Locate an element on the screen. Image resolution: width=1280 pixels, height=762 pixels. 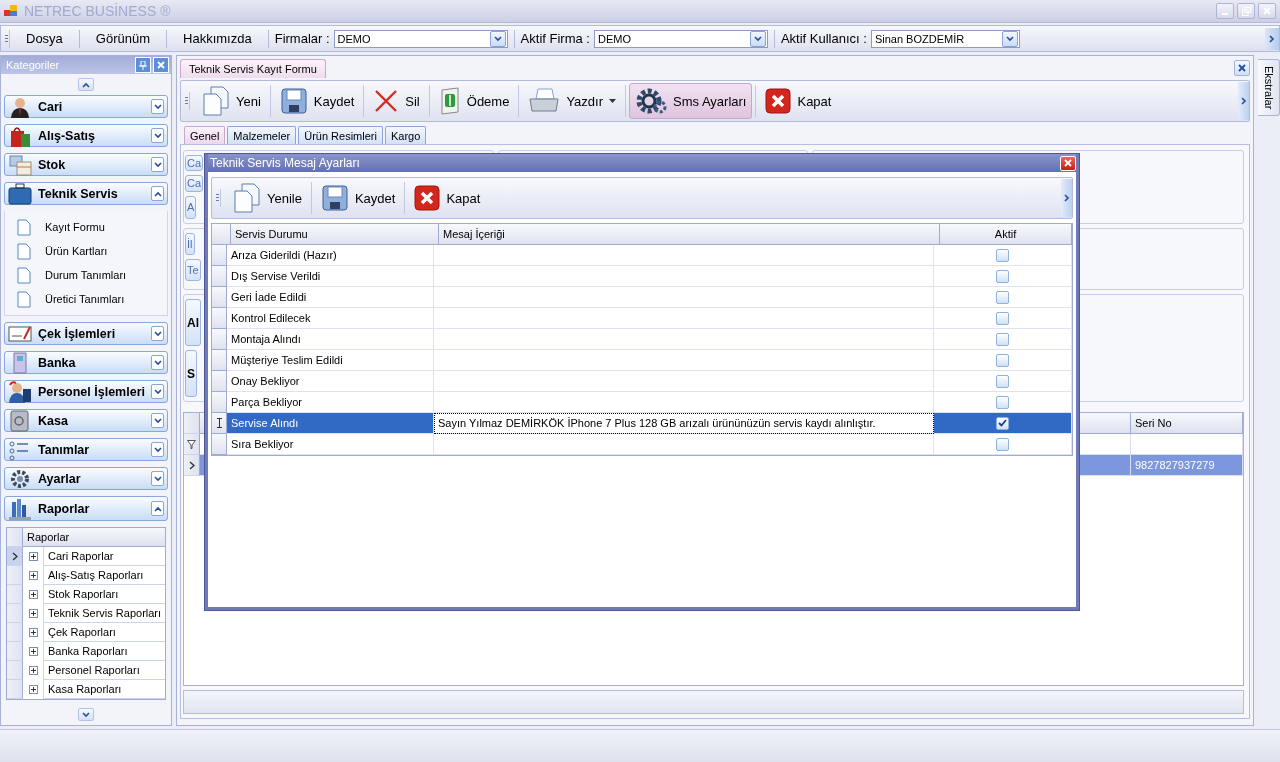
scroll-up-button is located at coordinates (86, 84).